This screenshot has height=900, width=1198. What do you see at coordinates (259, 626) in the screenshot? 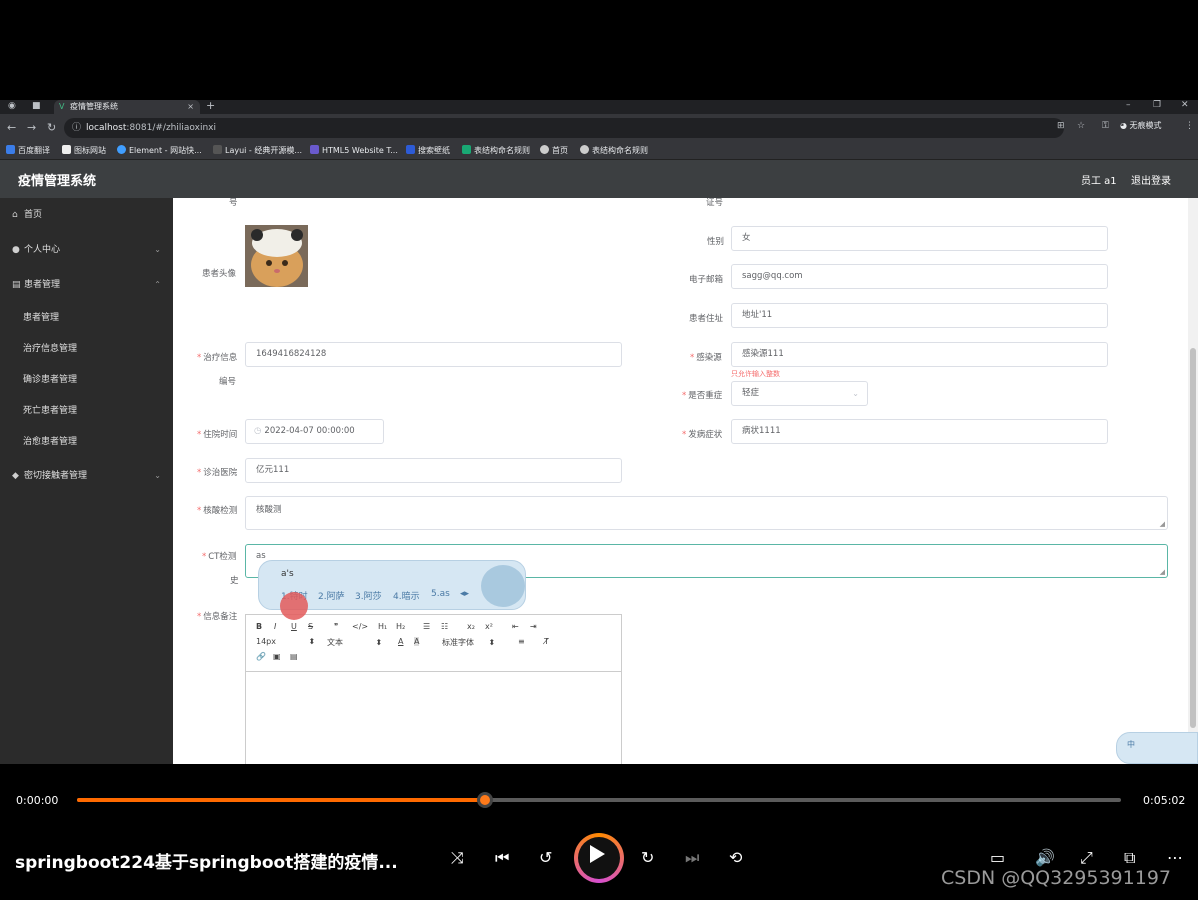
I see `bold-button: B` at bounding box center [259, 626].